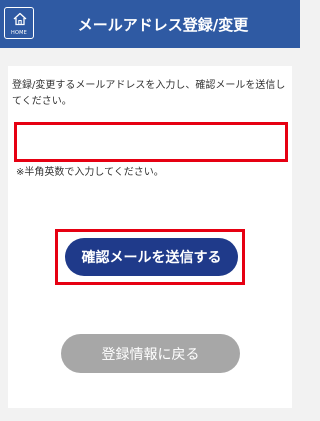 This screenshot has width=320, height=421. I want to click on input-note: ※半角英数で入力してください。, so click(90, 172).